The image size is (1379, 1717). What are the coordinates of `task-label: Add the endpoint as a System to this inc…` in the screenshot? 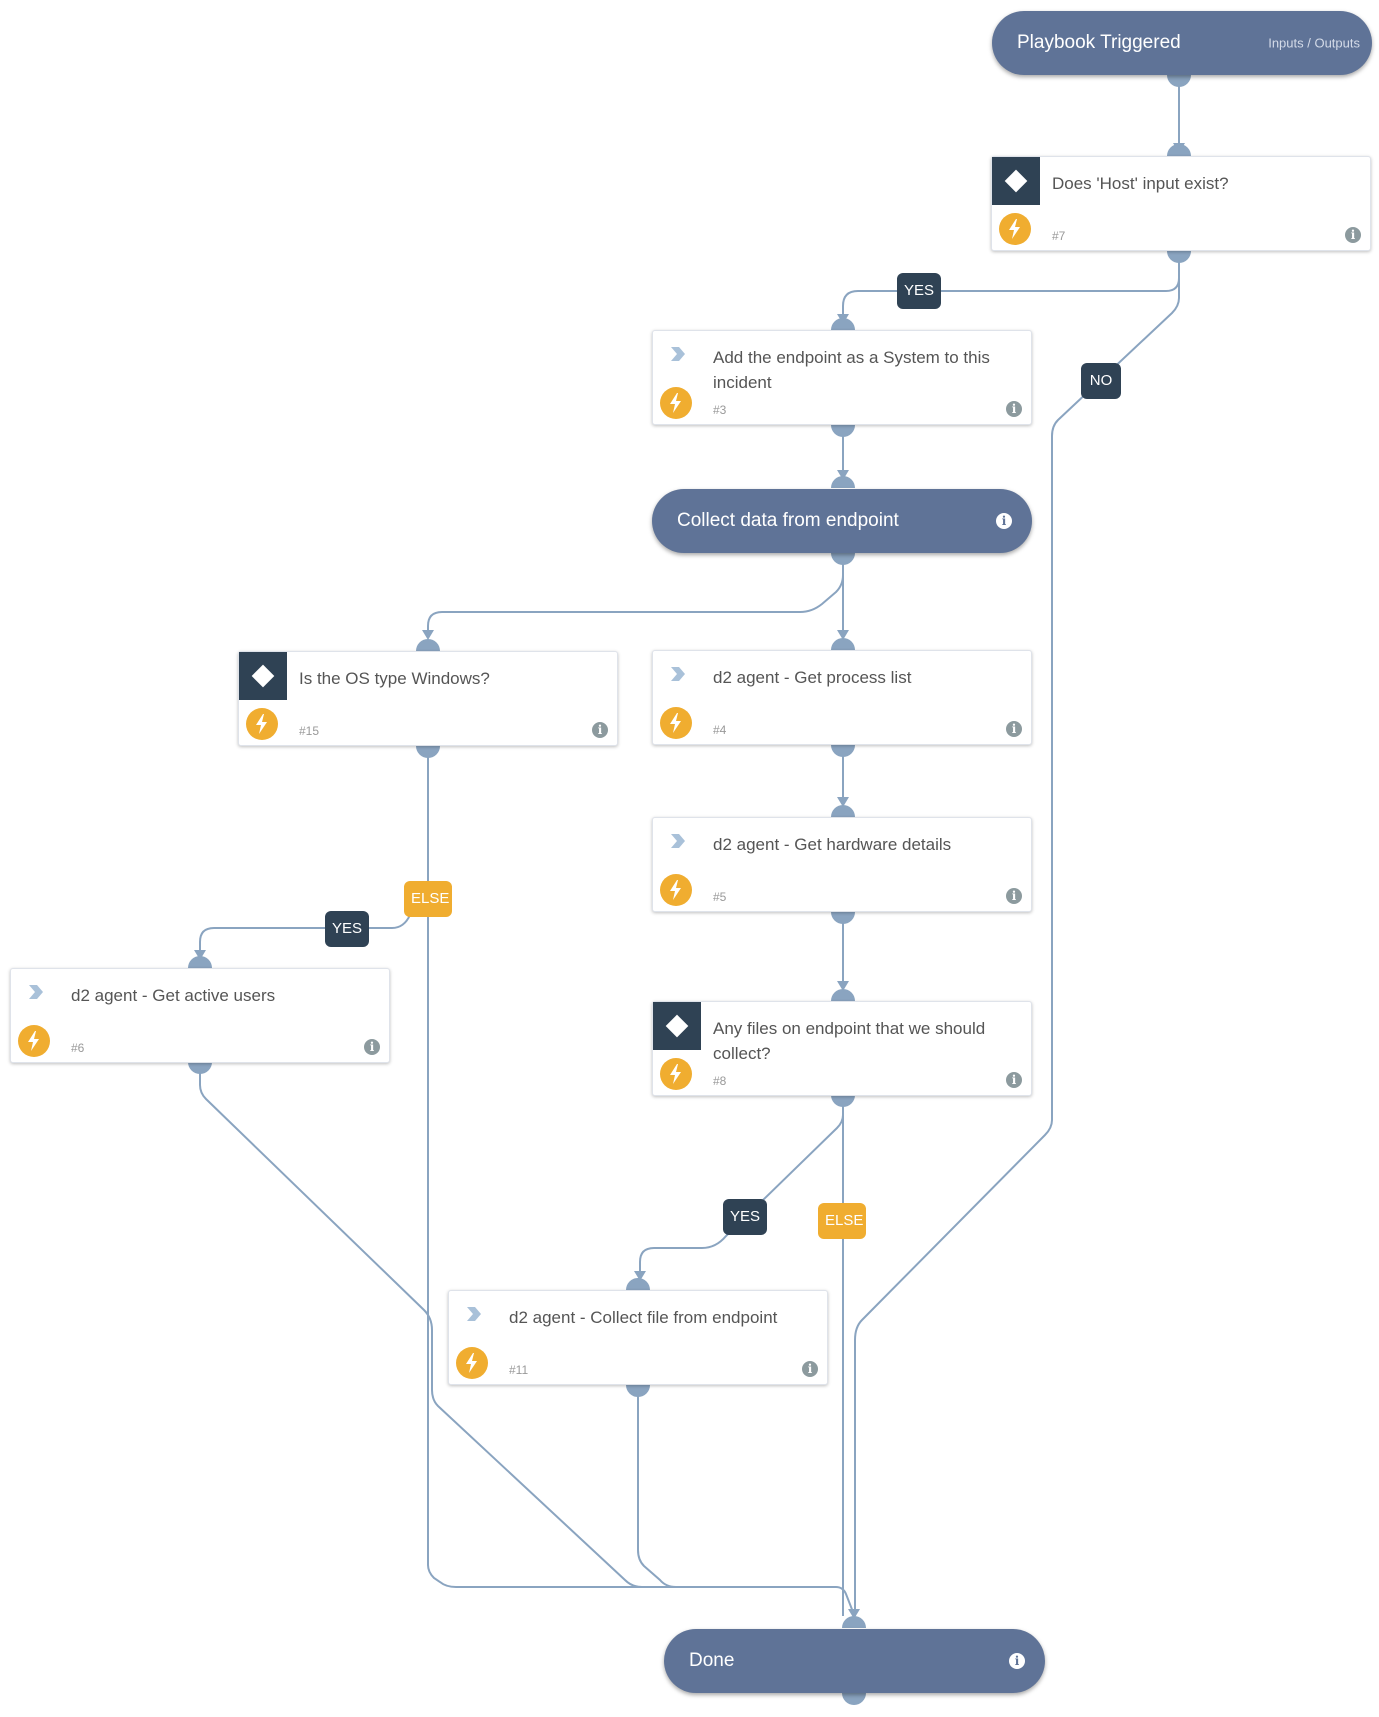 It's located at (851, 370).